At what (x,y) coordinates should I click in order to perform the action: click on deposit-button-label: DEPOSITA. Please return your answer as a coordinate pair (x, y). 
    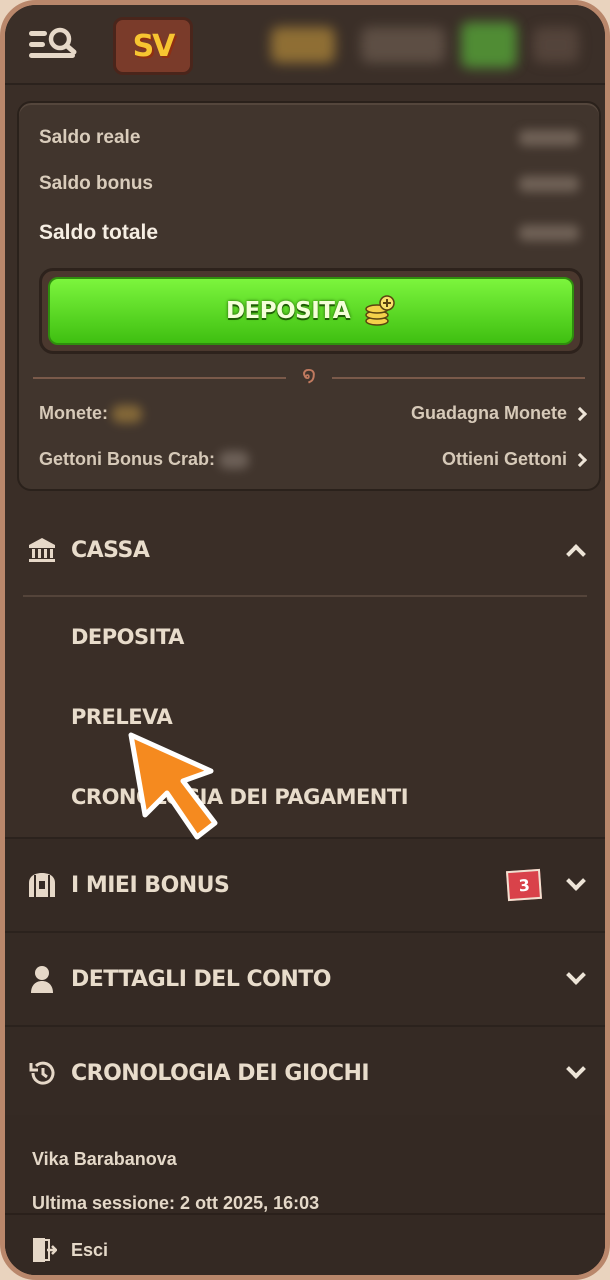
    Looking at the image, I should click on (288, 311).